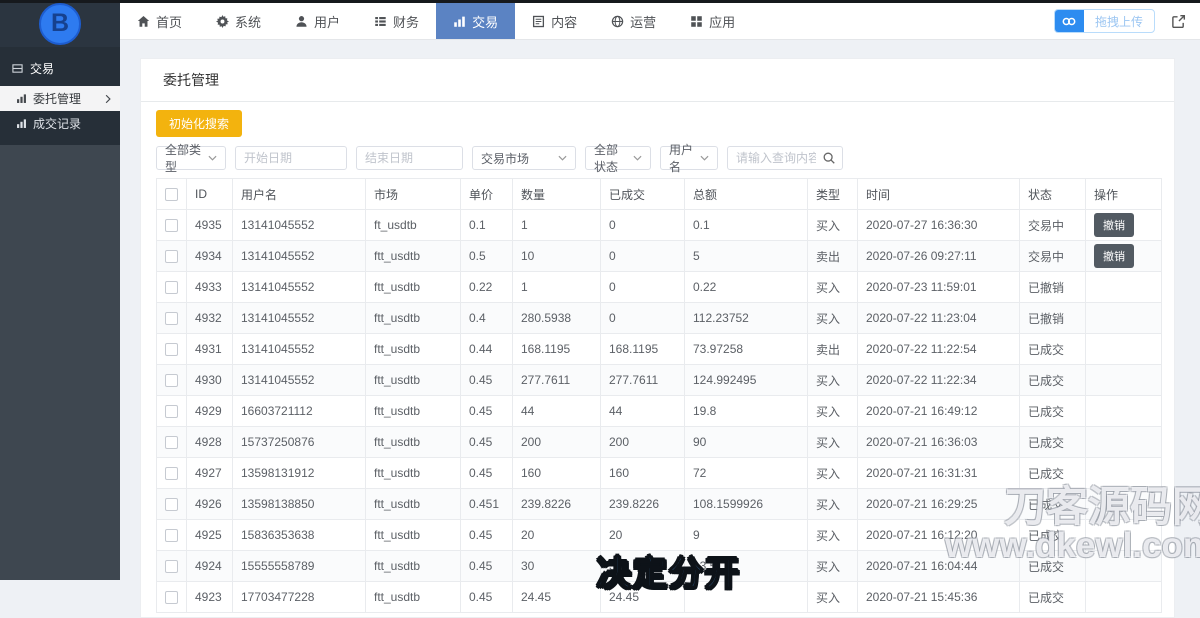  Describe the element at coordinates (199, 123) in the screenshot. I see `reset-search-button: 初始化搜索` at that location.